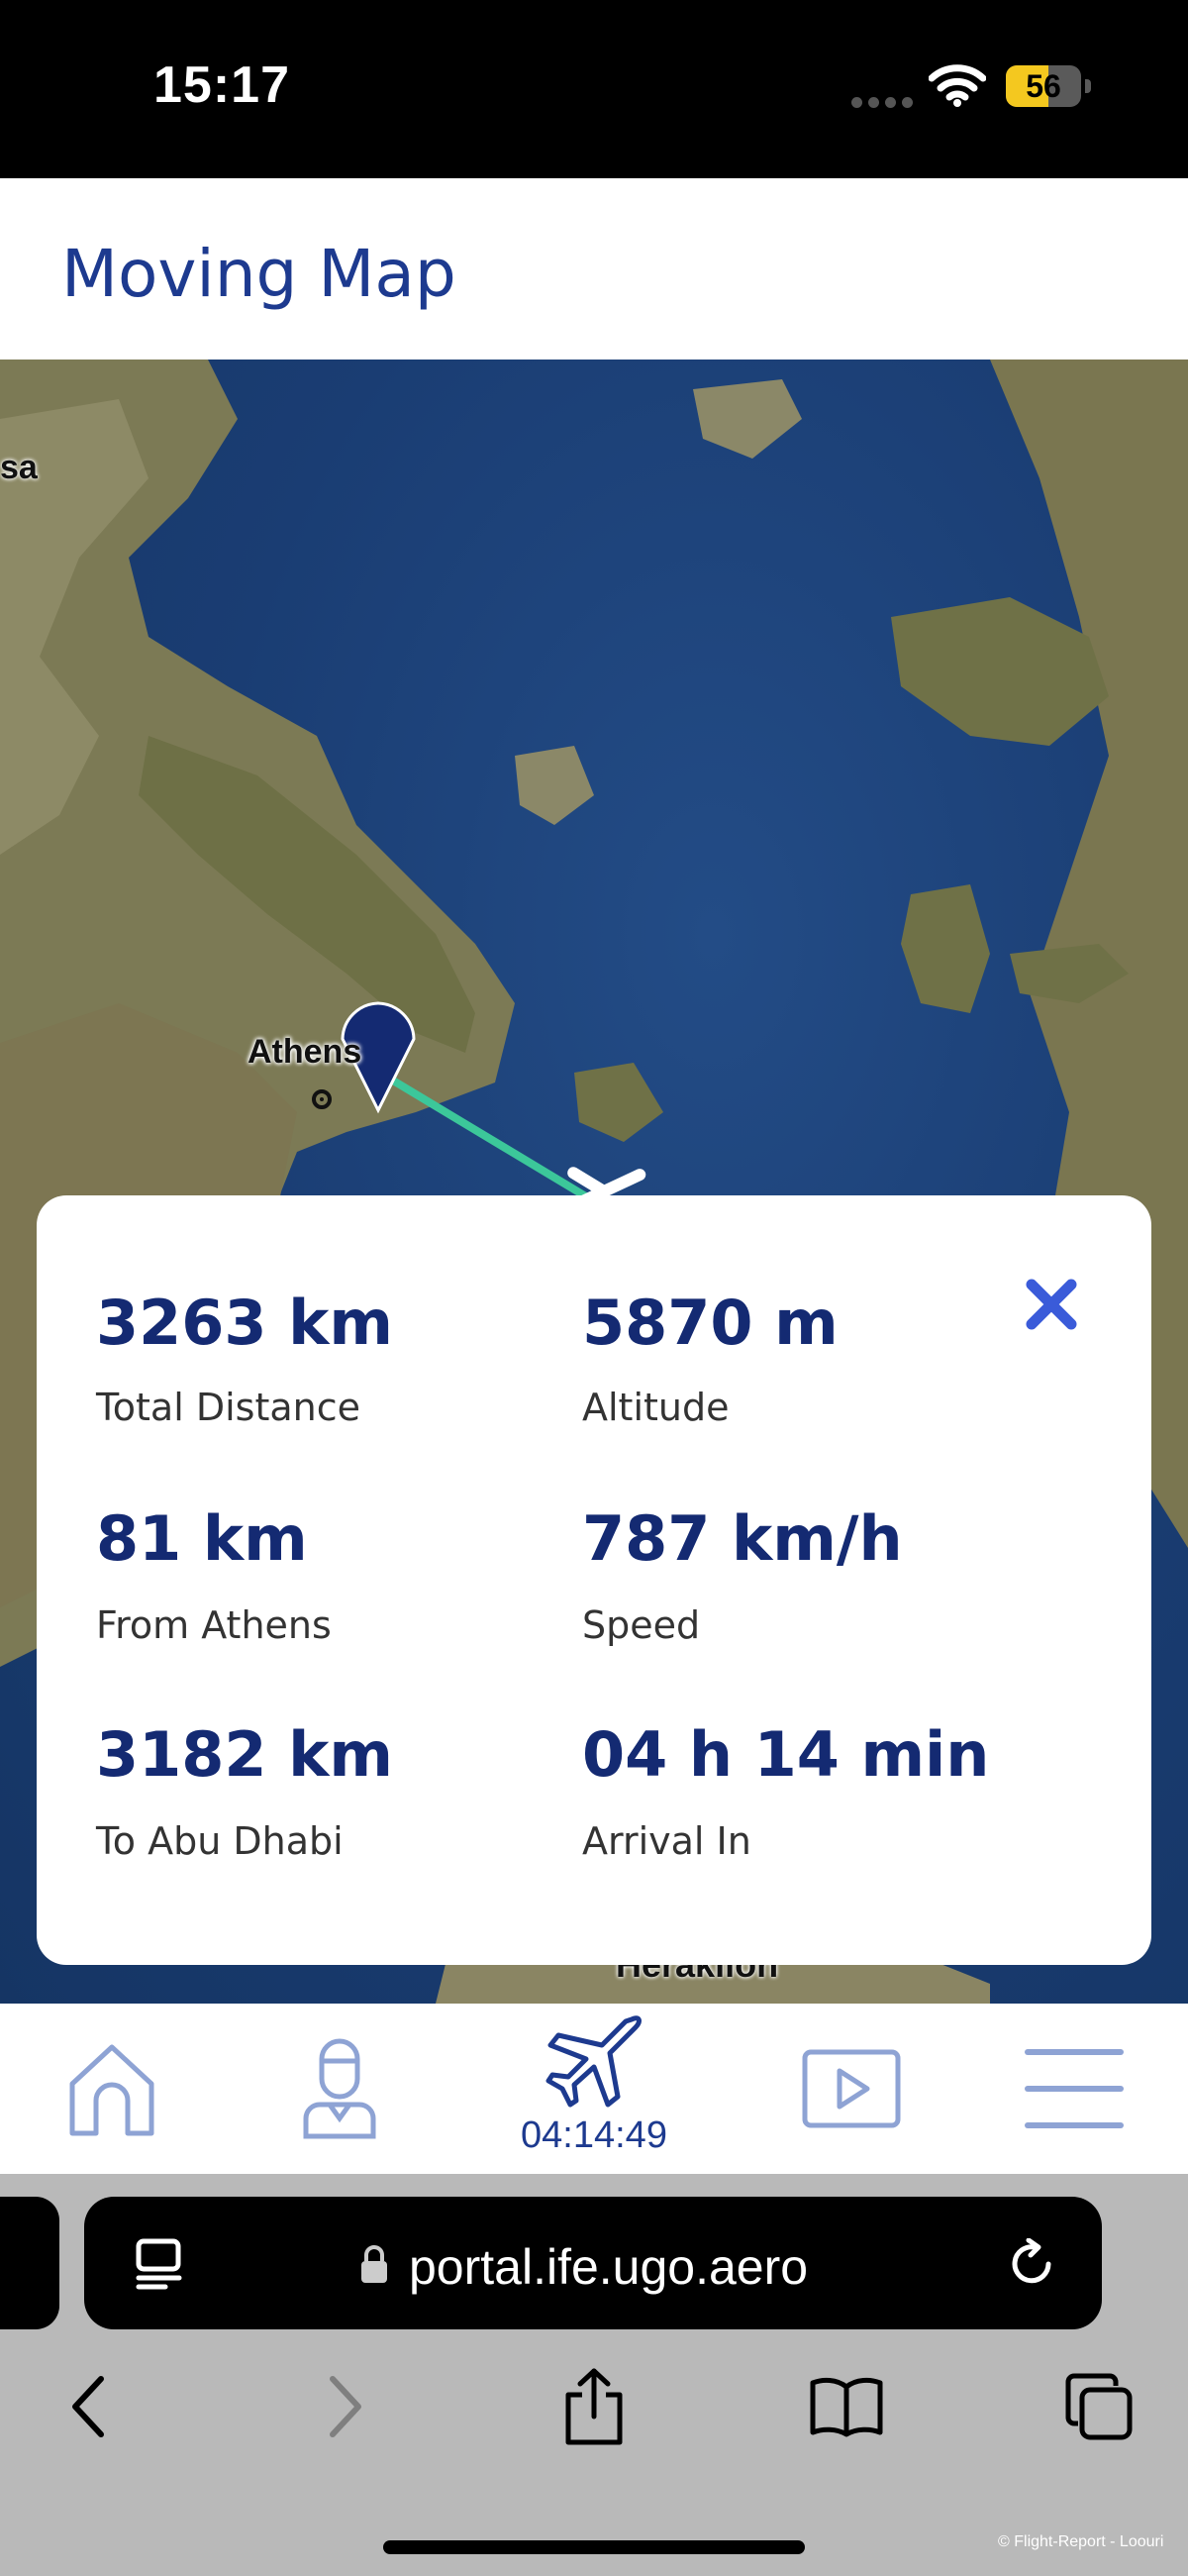 Image resolution: width=1188 pixels, height=2576 pixels. What do you see at coordinates (305, 1052) in the screenshot?
I see `map-label-athens: Athens` at bounding box center [305, 1052].